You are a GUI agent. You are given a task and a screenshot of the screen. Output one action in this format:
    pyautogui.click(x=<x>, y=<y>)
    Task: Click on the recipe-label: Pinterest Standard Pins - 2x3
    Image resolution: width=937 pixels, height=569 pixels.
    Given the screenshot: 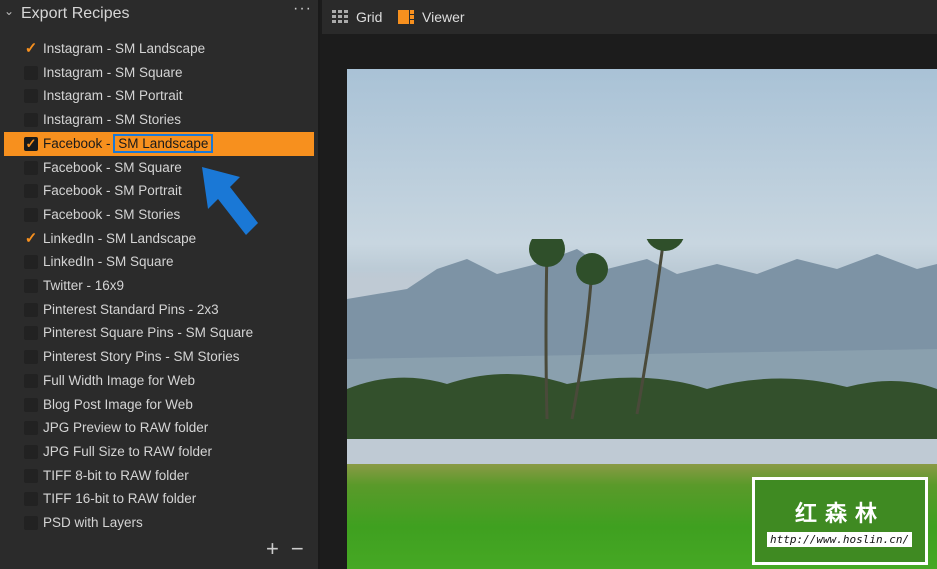 What is the action you would take?
    pyautogui.click(x=131, y=309)
    